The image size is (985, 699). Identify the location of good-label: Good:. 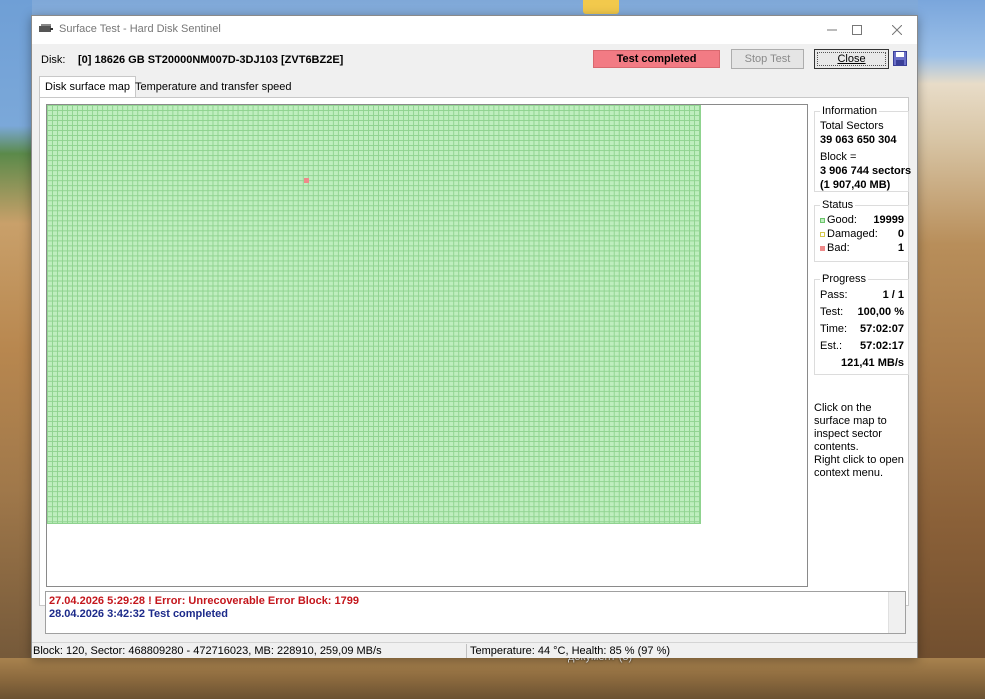
(842, 220).